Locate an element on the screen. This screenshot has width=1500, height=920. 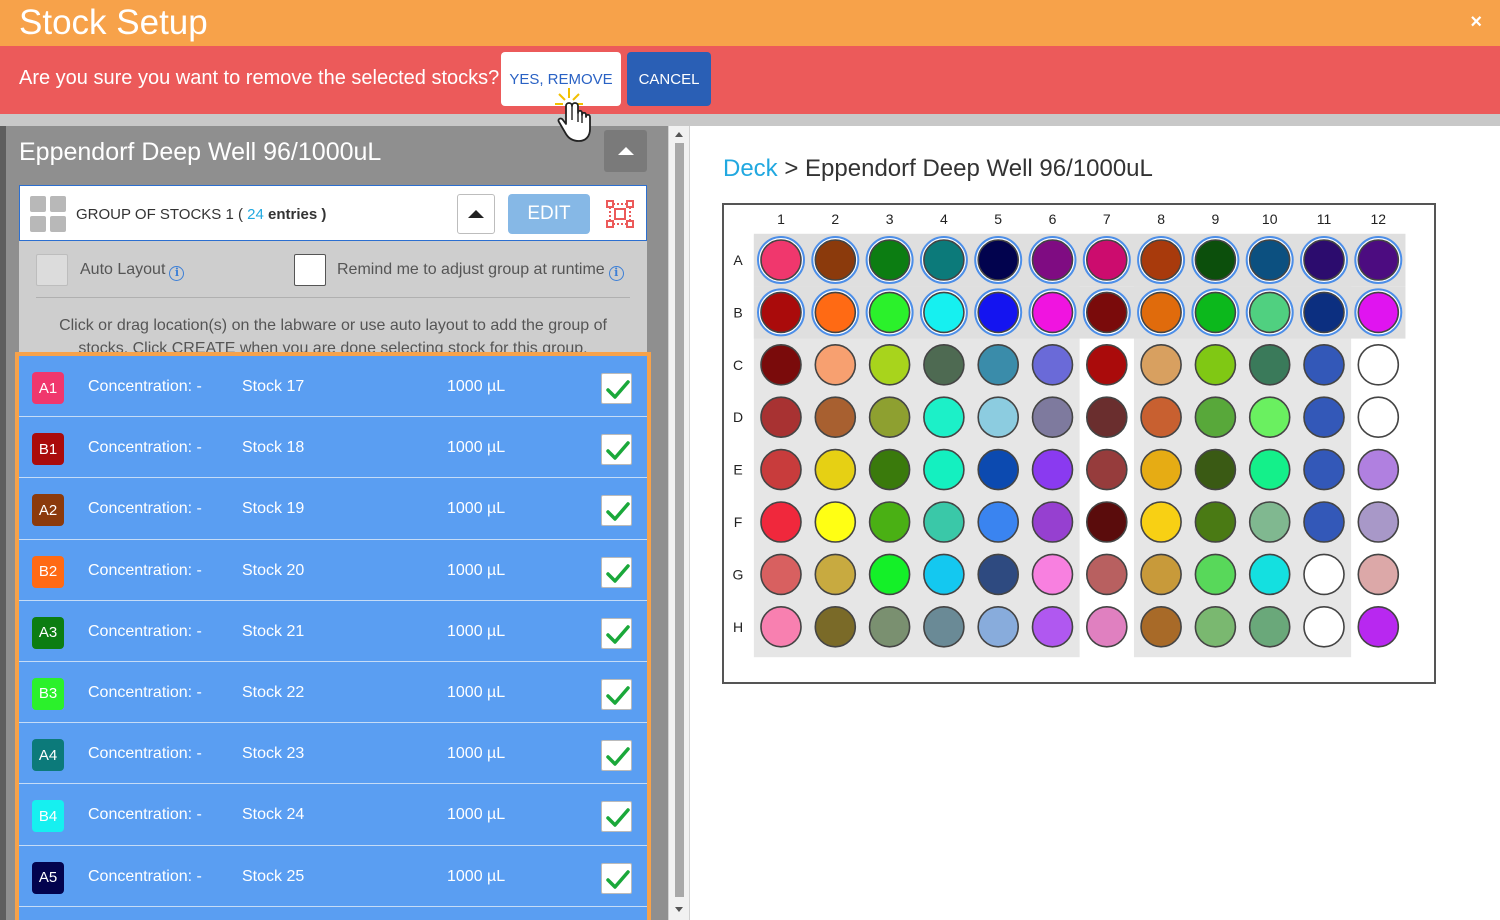
scrollbar-thumb is located at coordinates (679, 520).